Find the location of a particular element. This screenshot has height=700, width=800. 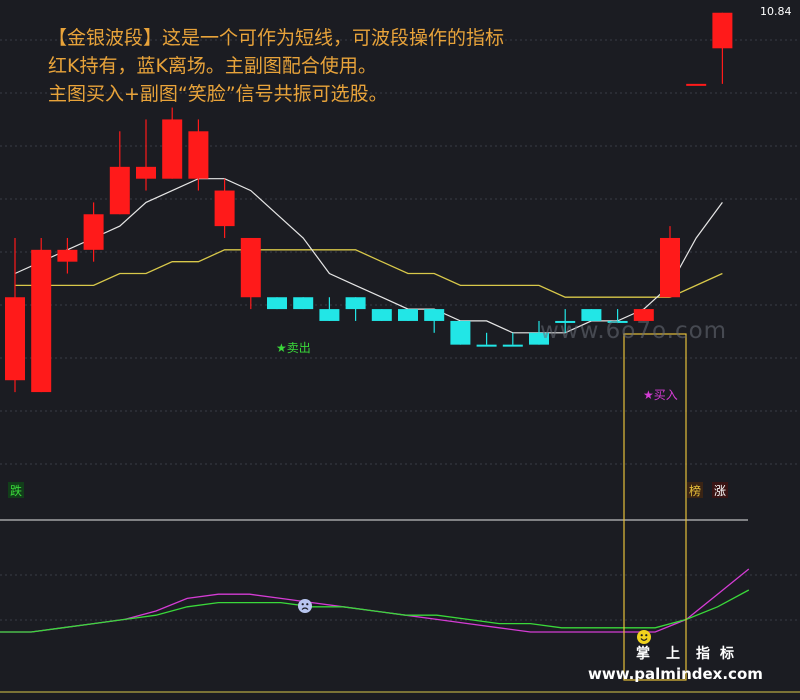

smile-face-icon is located at coordinates (644, 637).